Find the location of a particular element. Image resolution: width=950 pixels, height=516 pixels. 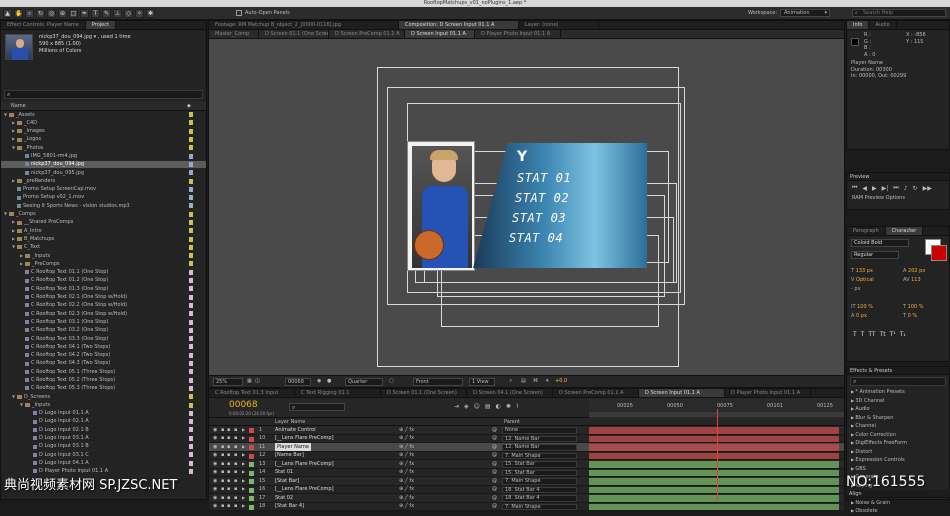

effects-category: ▶ 3D Channel is located at coordinates (898, 401).